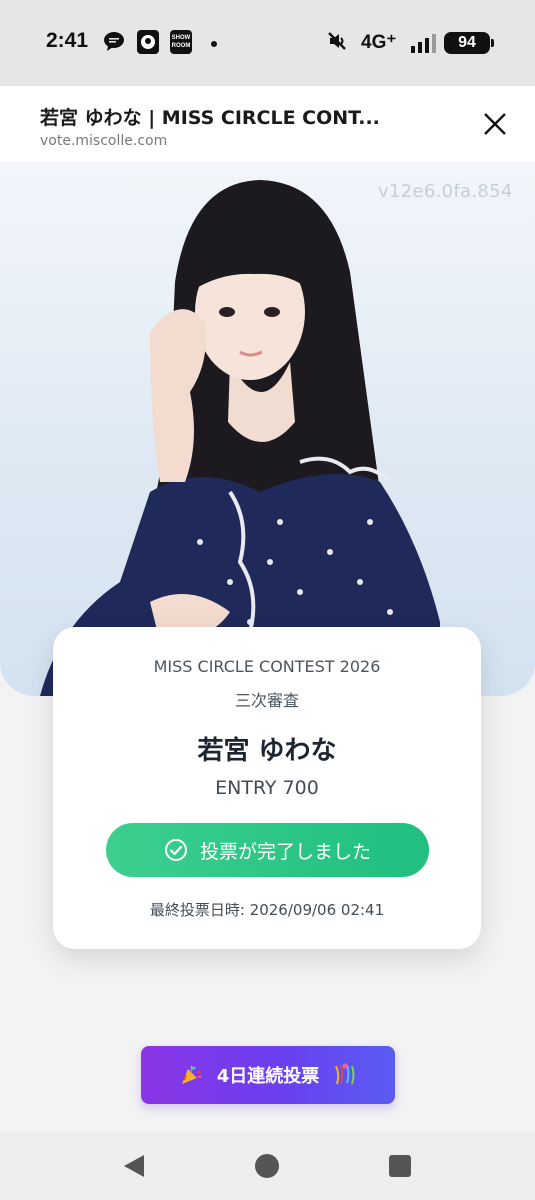 The image size is (535, 1200). I want to click on status-time: 2:41, so click(67, 40).